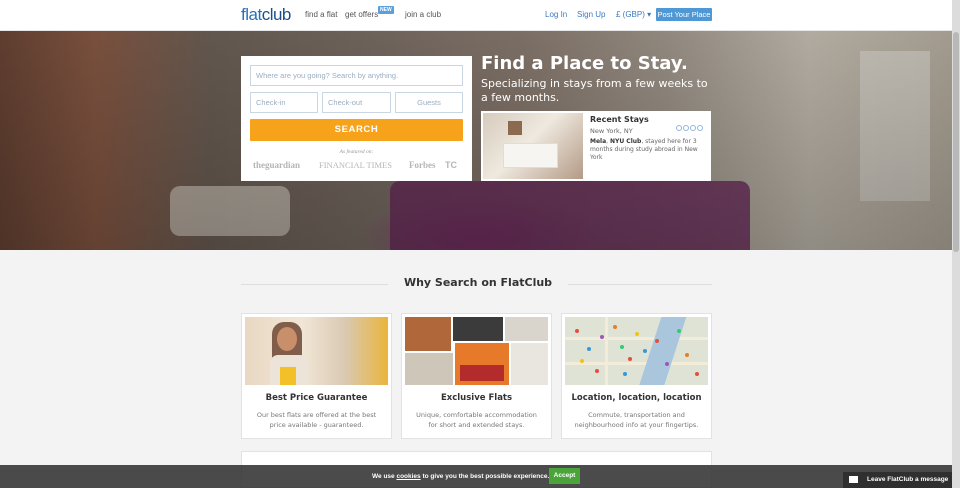 The width and height of the screenshot is (960, 488). I want to click on nav-join-a-club: join a club, so click(423, 14).